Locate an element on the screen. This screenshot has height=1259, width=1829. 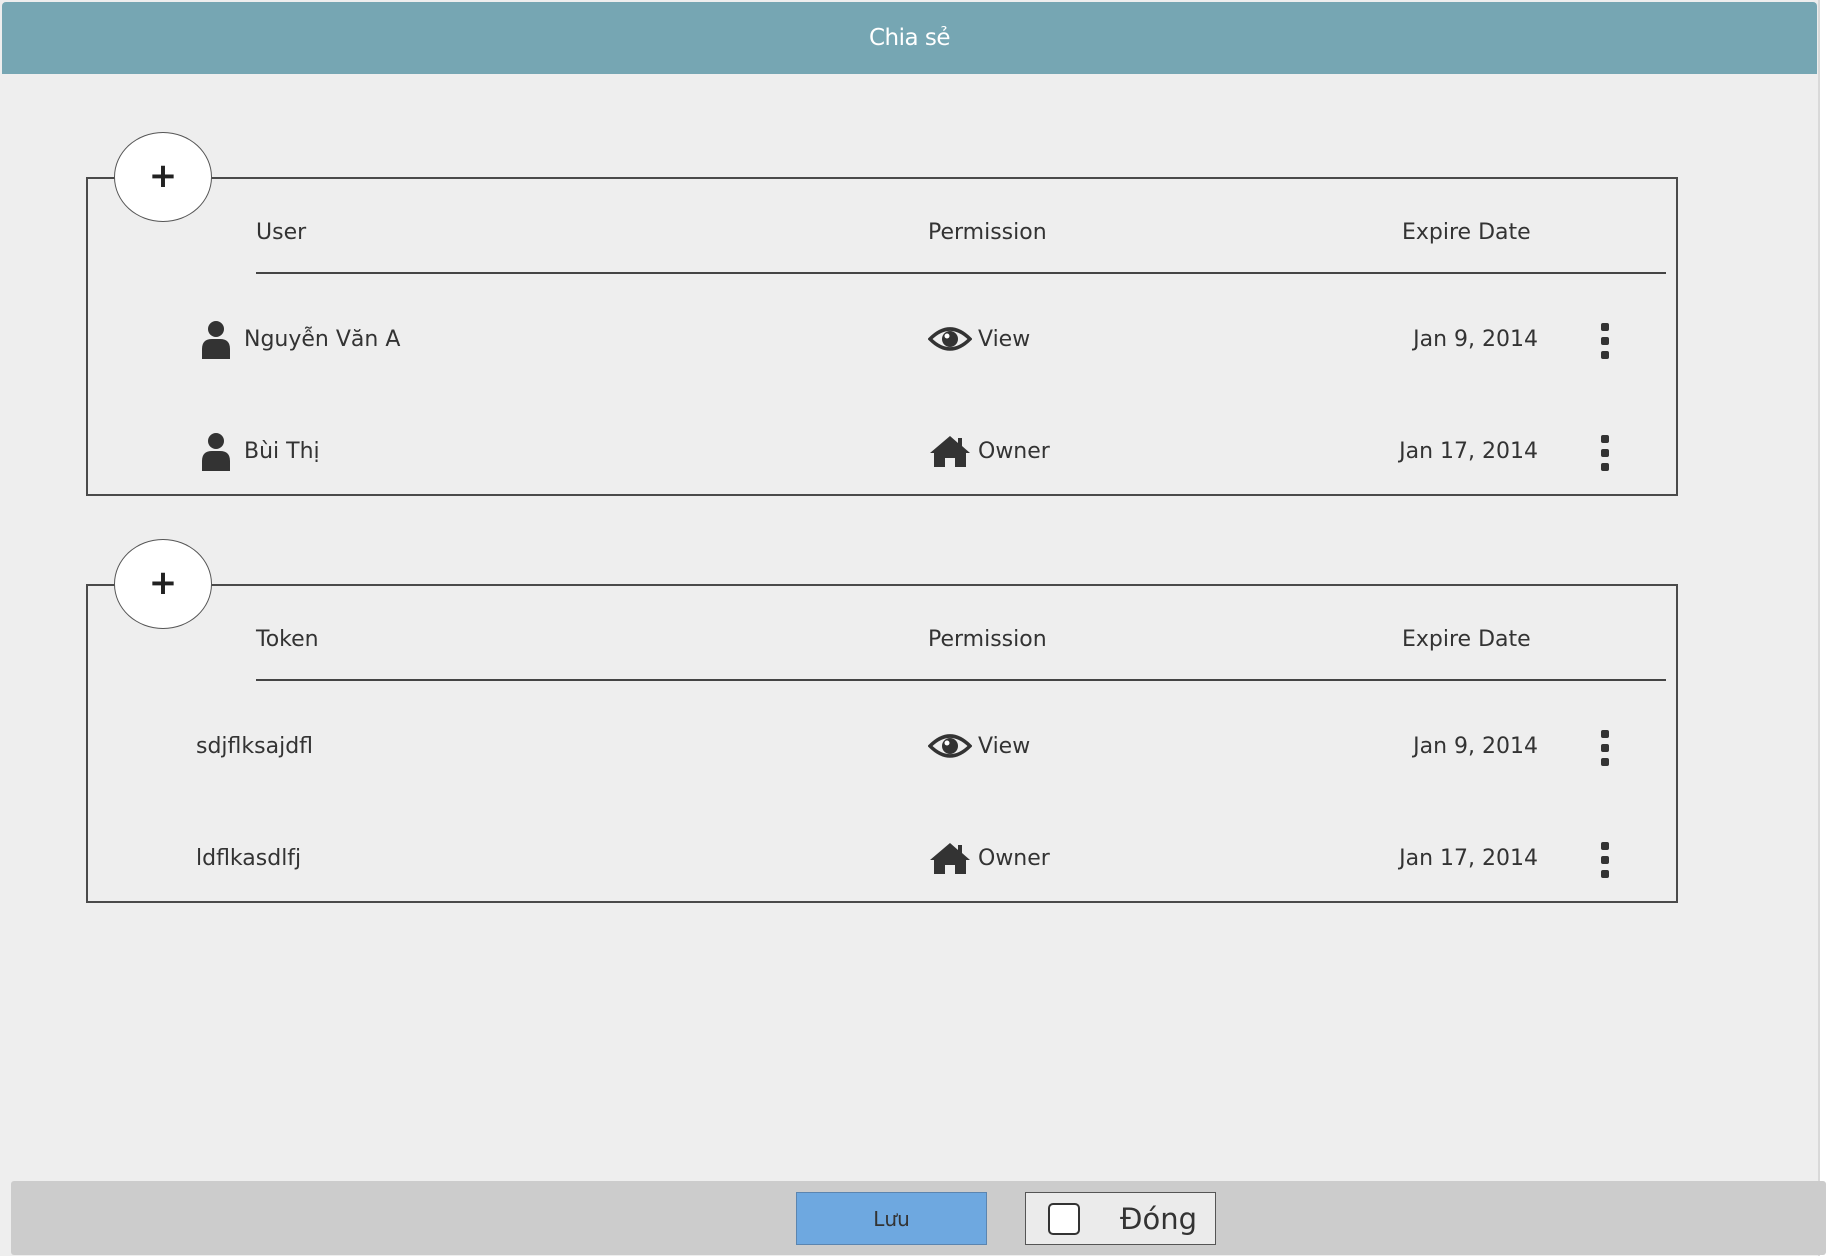
column-header-user: User is located at coordinates (281, 232).